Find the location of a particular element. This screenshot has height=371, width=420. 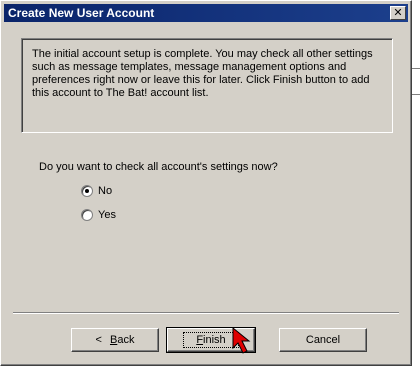

radio-option-yes: Yes is located at coordinates (98, 215).